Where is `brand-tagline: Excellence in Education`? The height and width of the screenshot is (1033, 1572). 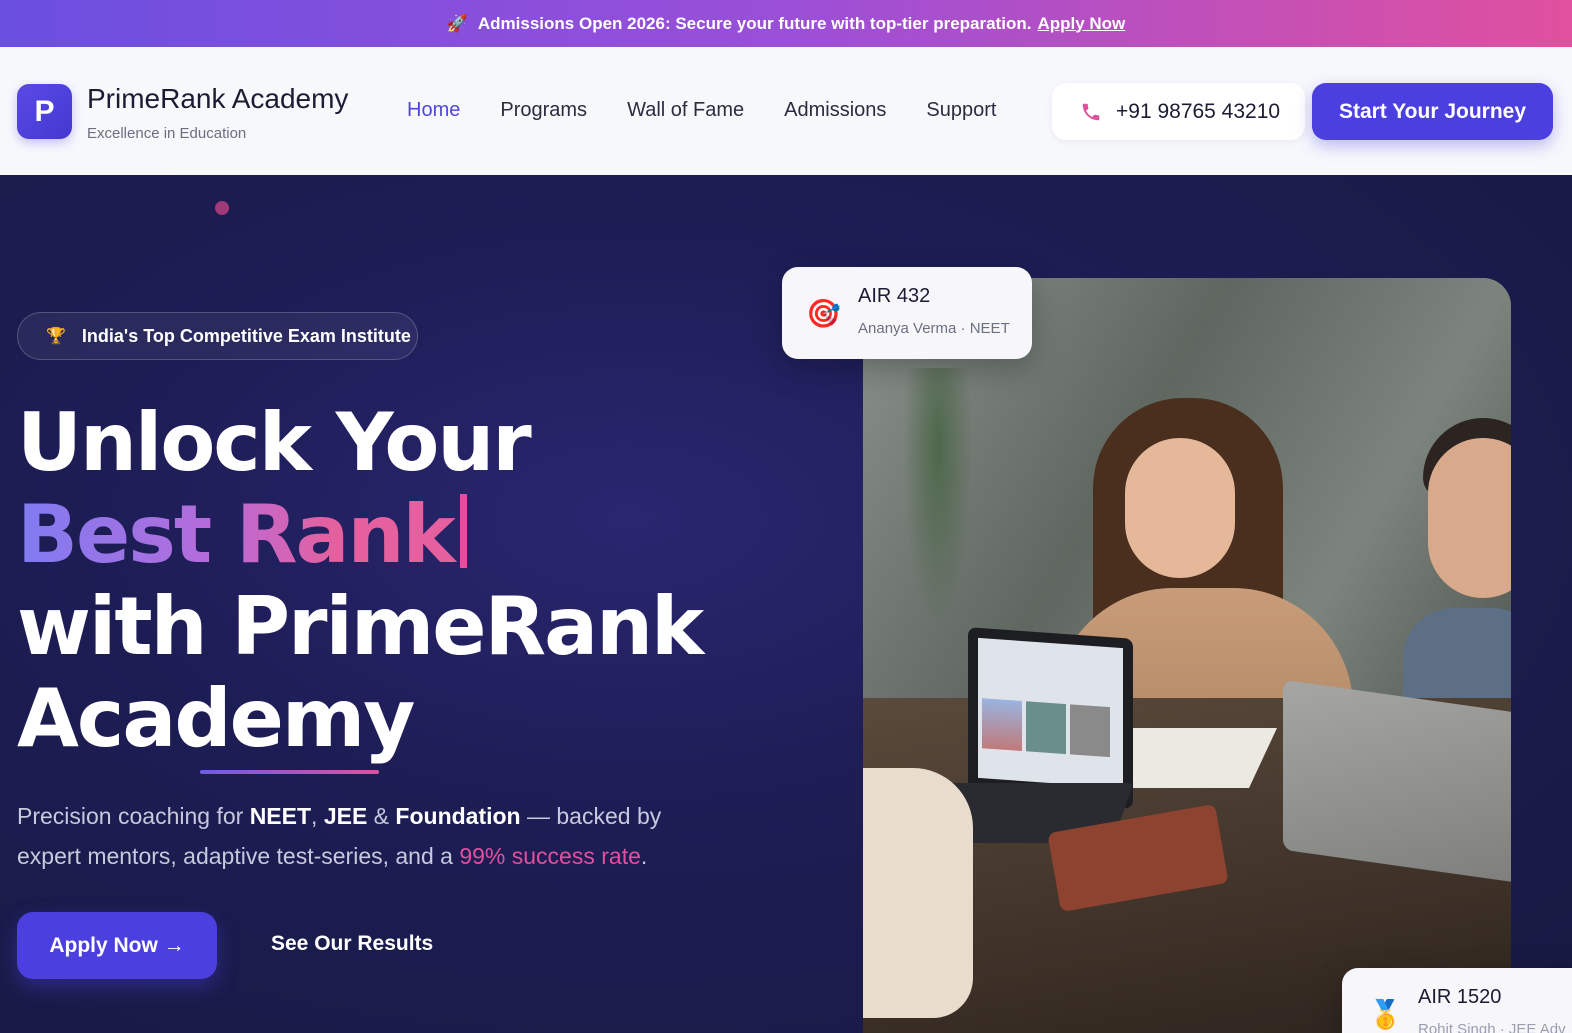 brand-tagline: Excellence in Education is located at coordinates (167, 133).